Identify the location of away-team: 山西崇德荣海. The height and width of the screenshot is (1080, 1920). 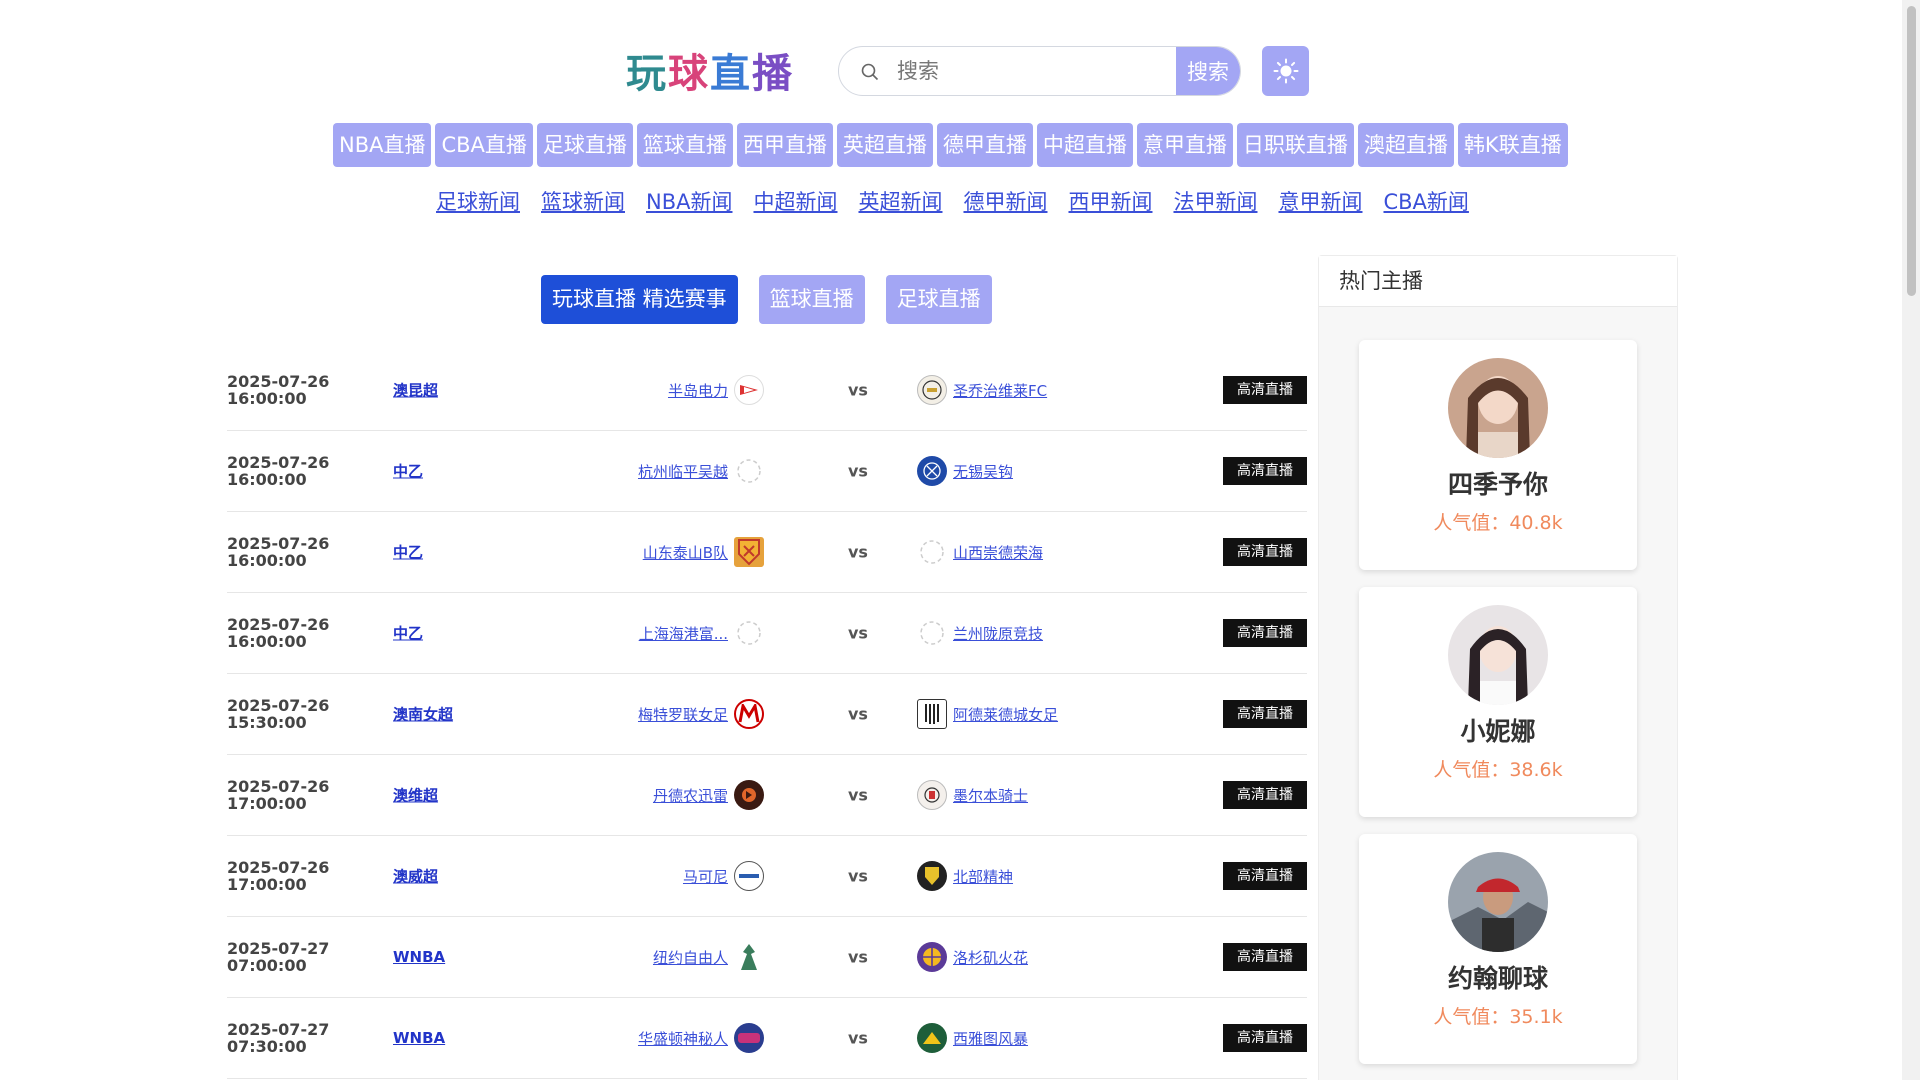
(980, 552).